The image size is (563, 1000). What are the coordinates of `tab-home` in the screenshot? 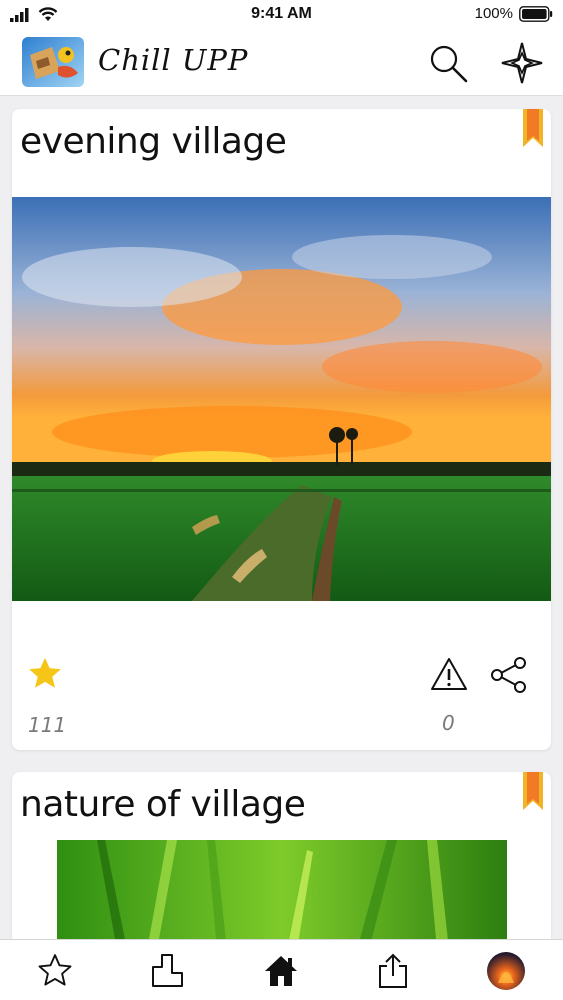 It's located at (281, 970).